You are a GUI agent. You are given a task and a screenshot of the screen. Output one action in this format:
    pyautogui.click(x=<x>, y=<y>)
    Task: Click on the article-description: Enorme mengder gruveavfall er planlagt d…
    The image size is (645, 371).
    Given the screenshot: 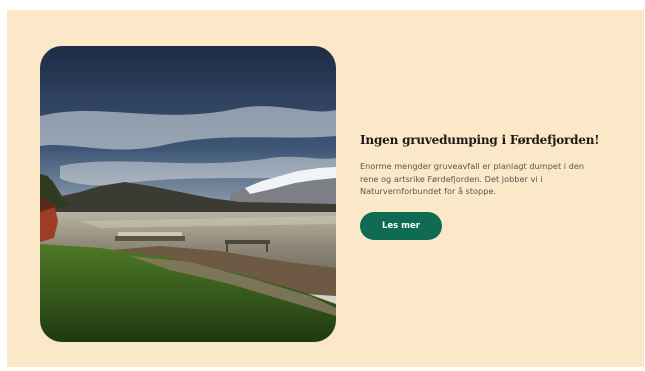 What is the action you would take?
    pyautogui.click(x=472, y=178)
    